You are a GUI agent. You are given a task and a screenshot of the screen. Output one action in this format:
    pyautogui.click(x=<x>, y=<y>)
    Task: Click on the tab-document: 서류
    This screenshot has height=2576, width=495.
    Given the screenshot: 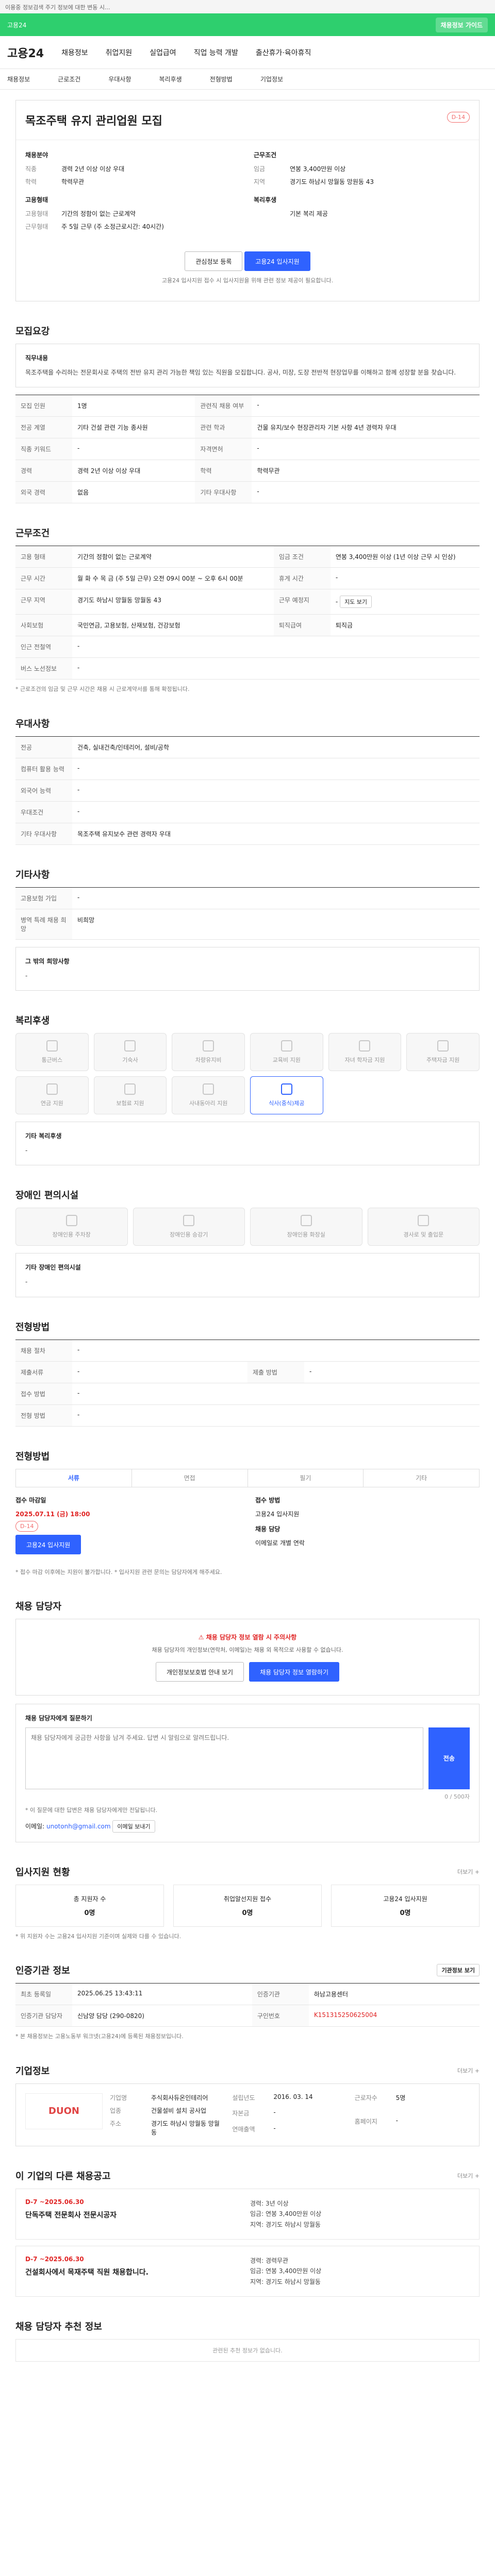 What is the action you would take?
    pyautogui.click(x=74, y=1478)
    